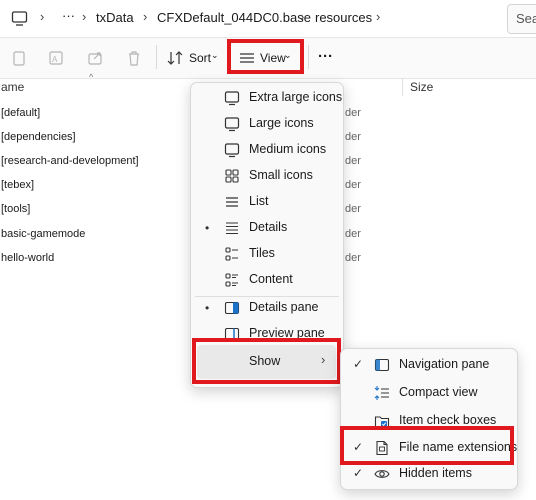 This screenshot has height=500, width=536. I want to click on view-button: View, so click(273, 58).